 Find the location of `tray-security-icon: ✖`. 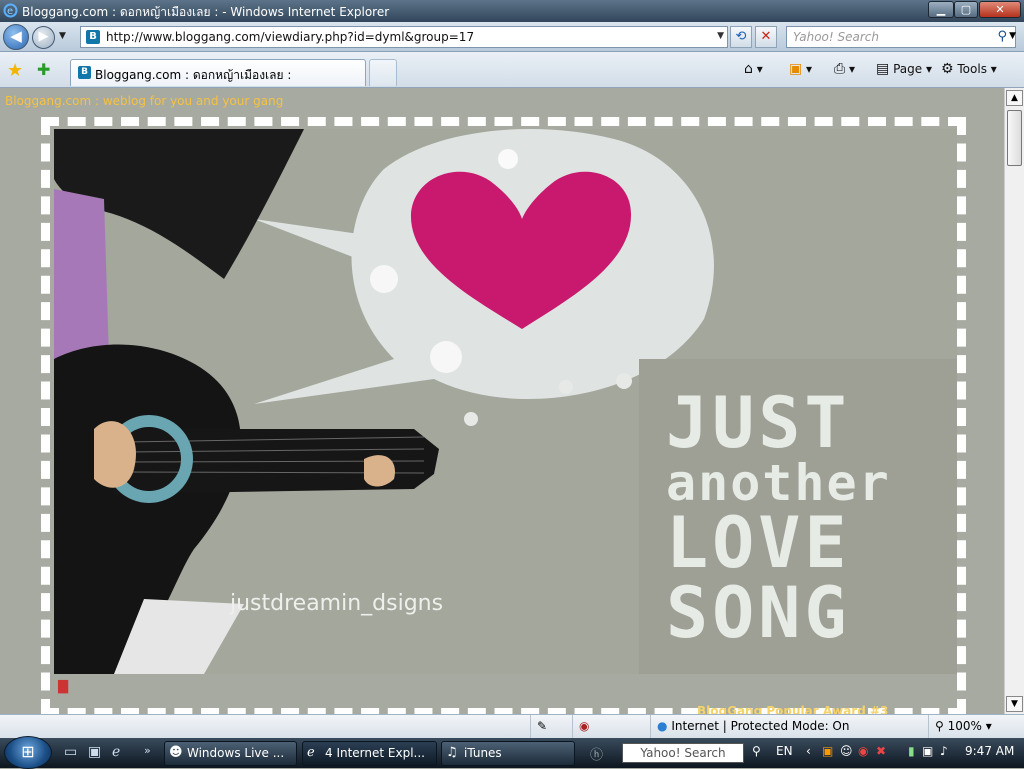

tray-security-icon: ✖ is located at coordinates (881, 751).